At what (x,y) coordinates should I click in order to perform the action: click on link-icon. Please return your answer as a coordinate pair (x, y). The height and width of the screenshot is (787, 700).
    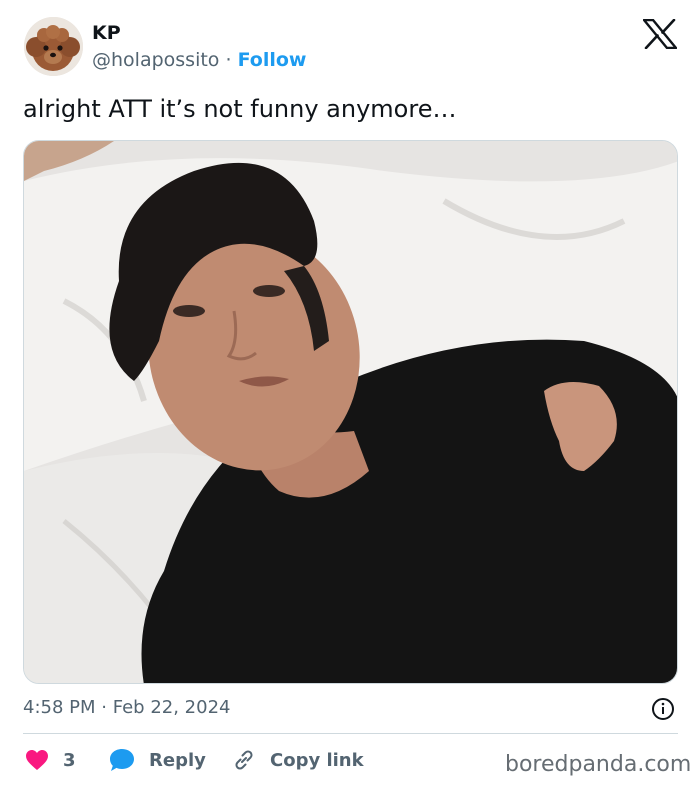
    Looking at the image, I should click on (244, 760).